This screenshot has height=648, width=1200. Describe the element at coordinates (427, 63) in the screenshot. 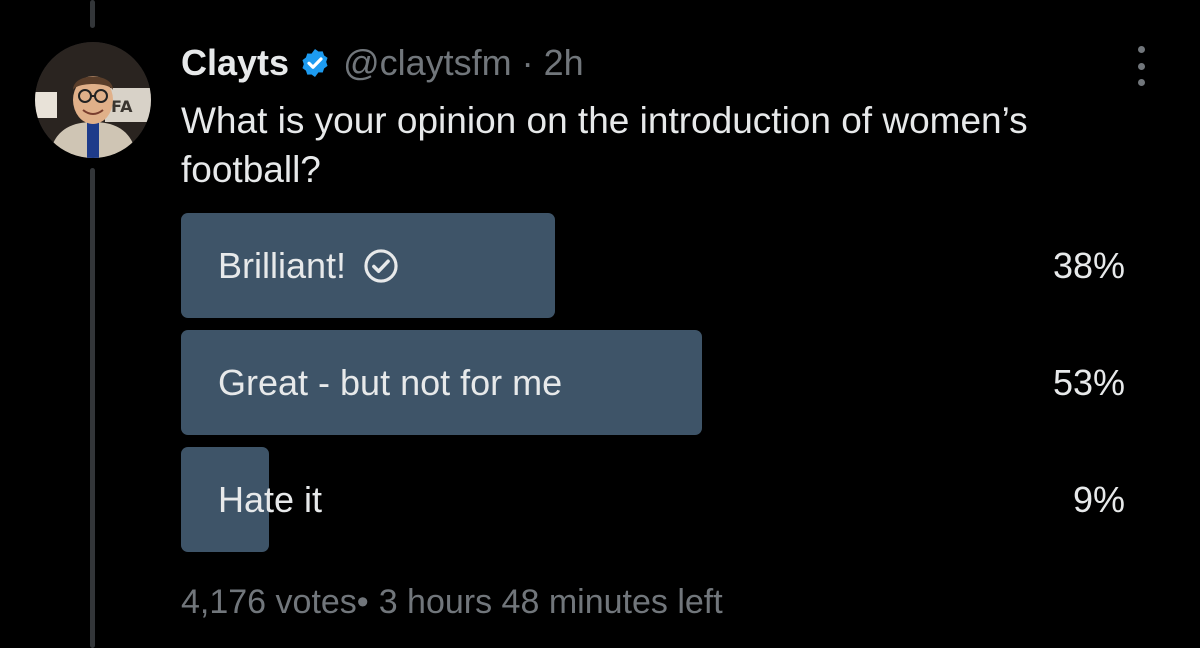

I see `user-handle: @claytsfm` at that location.